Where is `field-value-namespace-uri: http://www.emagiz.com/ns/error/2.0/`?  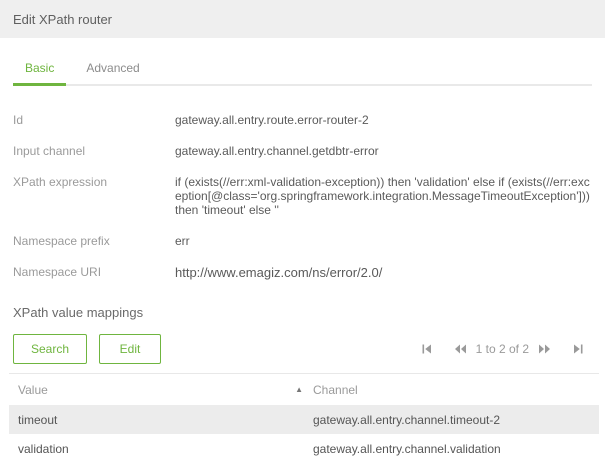 field-value-namespace-uri: http://www.emagiz.com/ns/error/2.0/ is located at coordinates (279, 272).